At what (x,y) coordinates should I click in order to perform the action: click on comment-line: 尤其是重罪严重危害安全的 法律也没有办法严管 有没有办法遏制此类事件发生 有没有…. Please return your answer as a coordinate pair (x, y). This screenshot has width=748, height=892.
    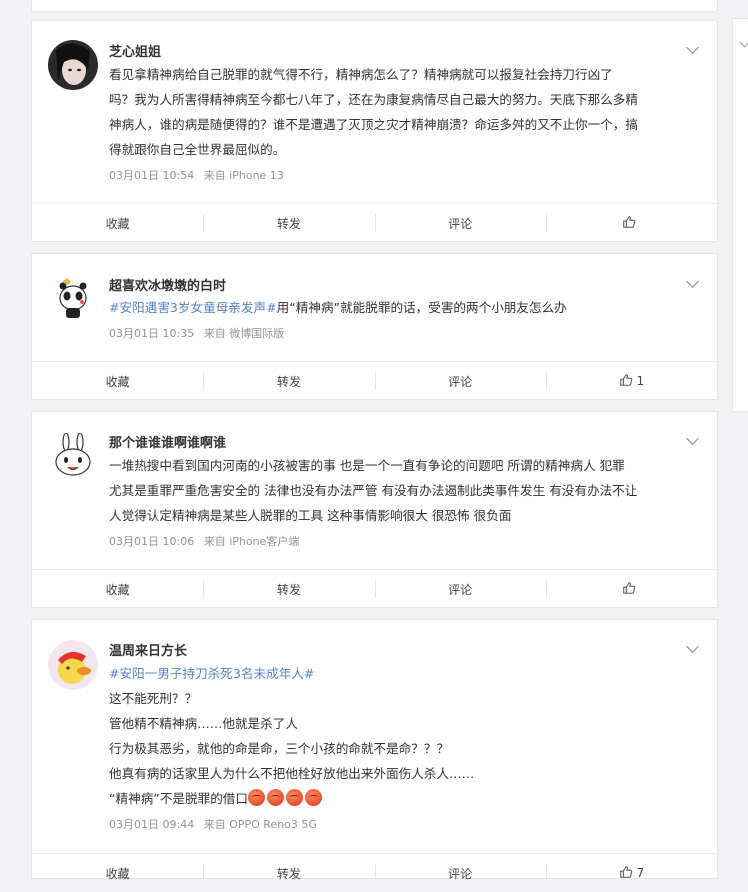
    Looking at the image, I should click on (373, 490).